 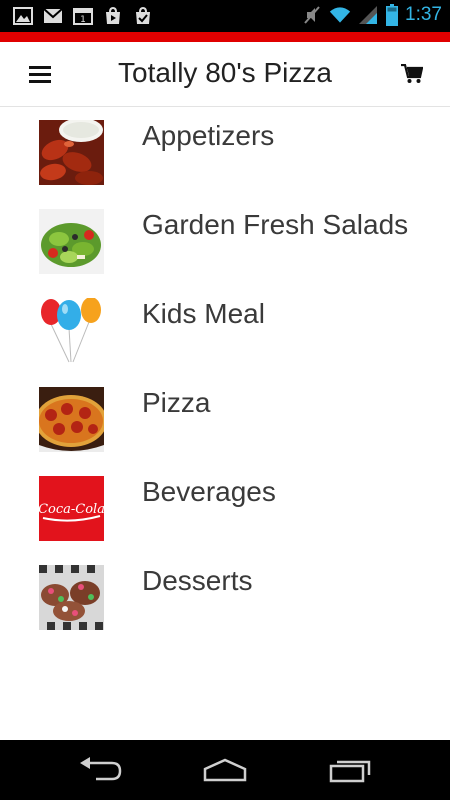 I want to click on home-icon, so click(x=225, y=770).